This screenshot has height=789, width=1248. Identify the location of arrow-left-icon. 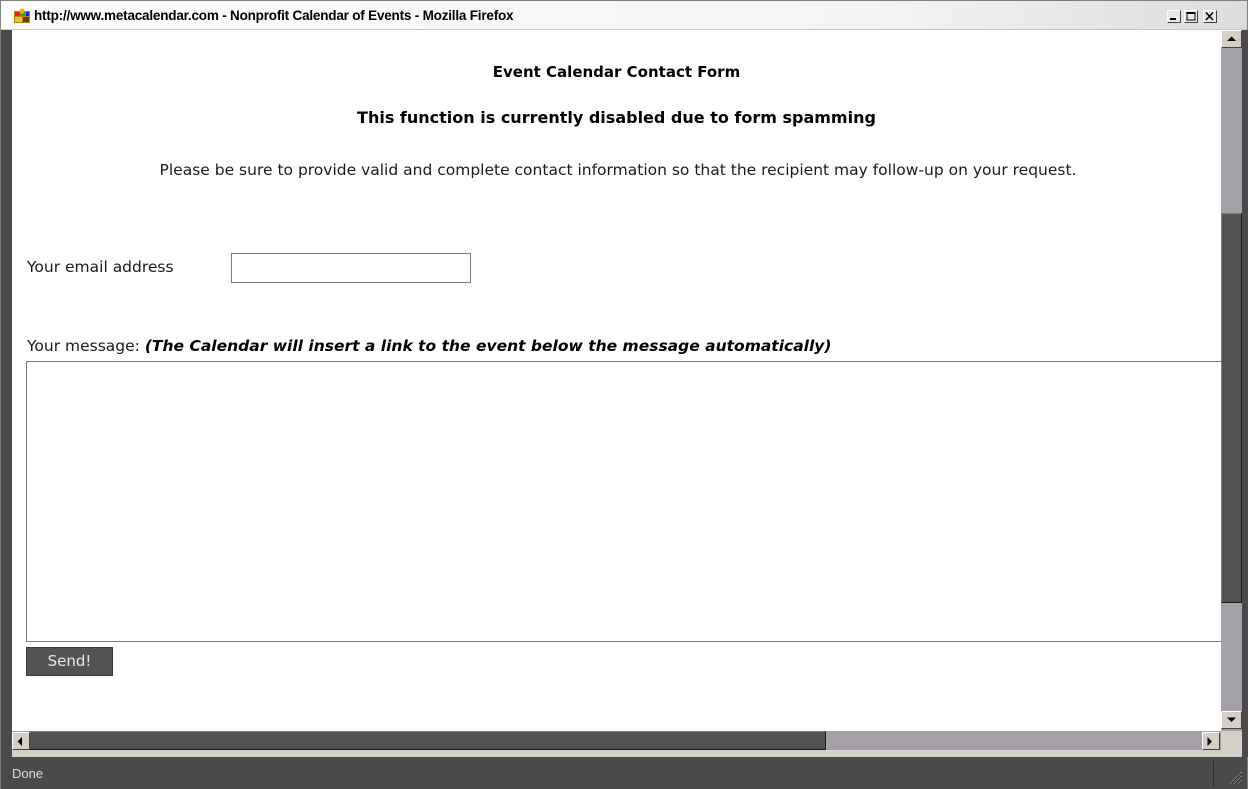
(19, 741).